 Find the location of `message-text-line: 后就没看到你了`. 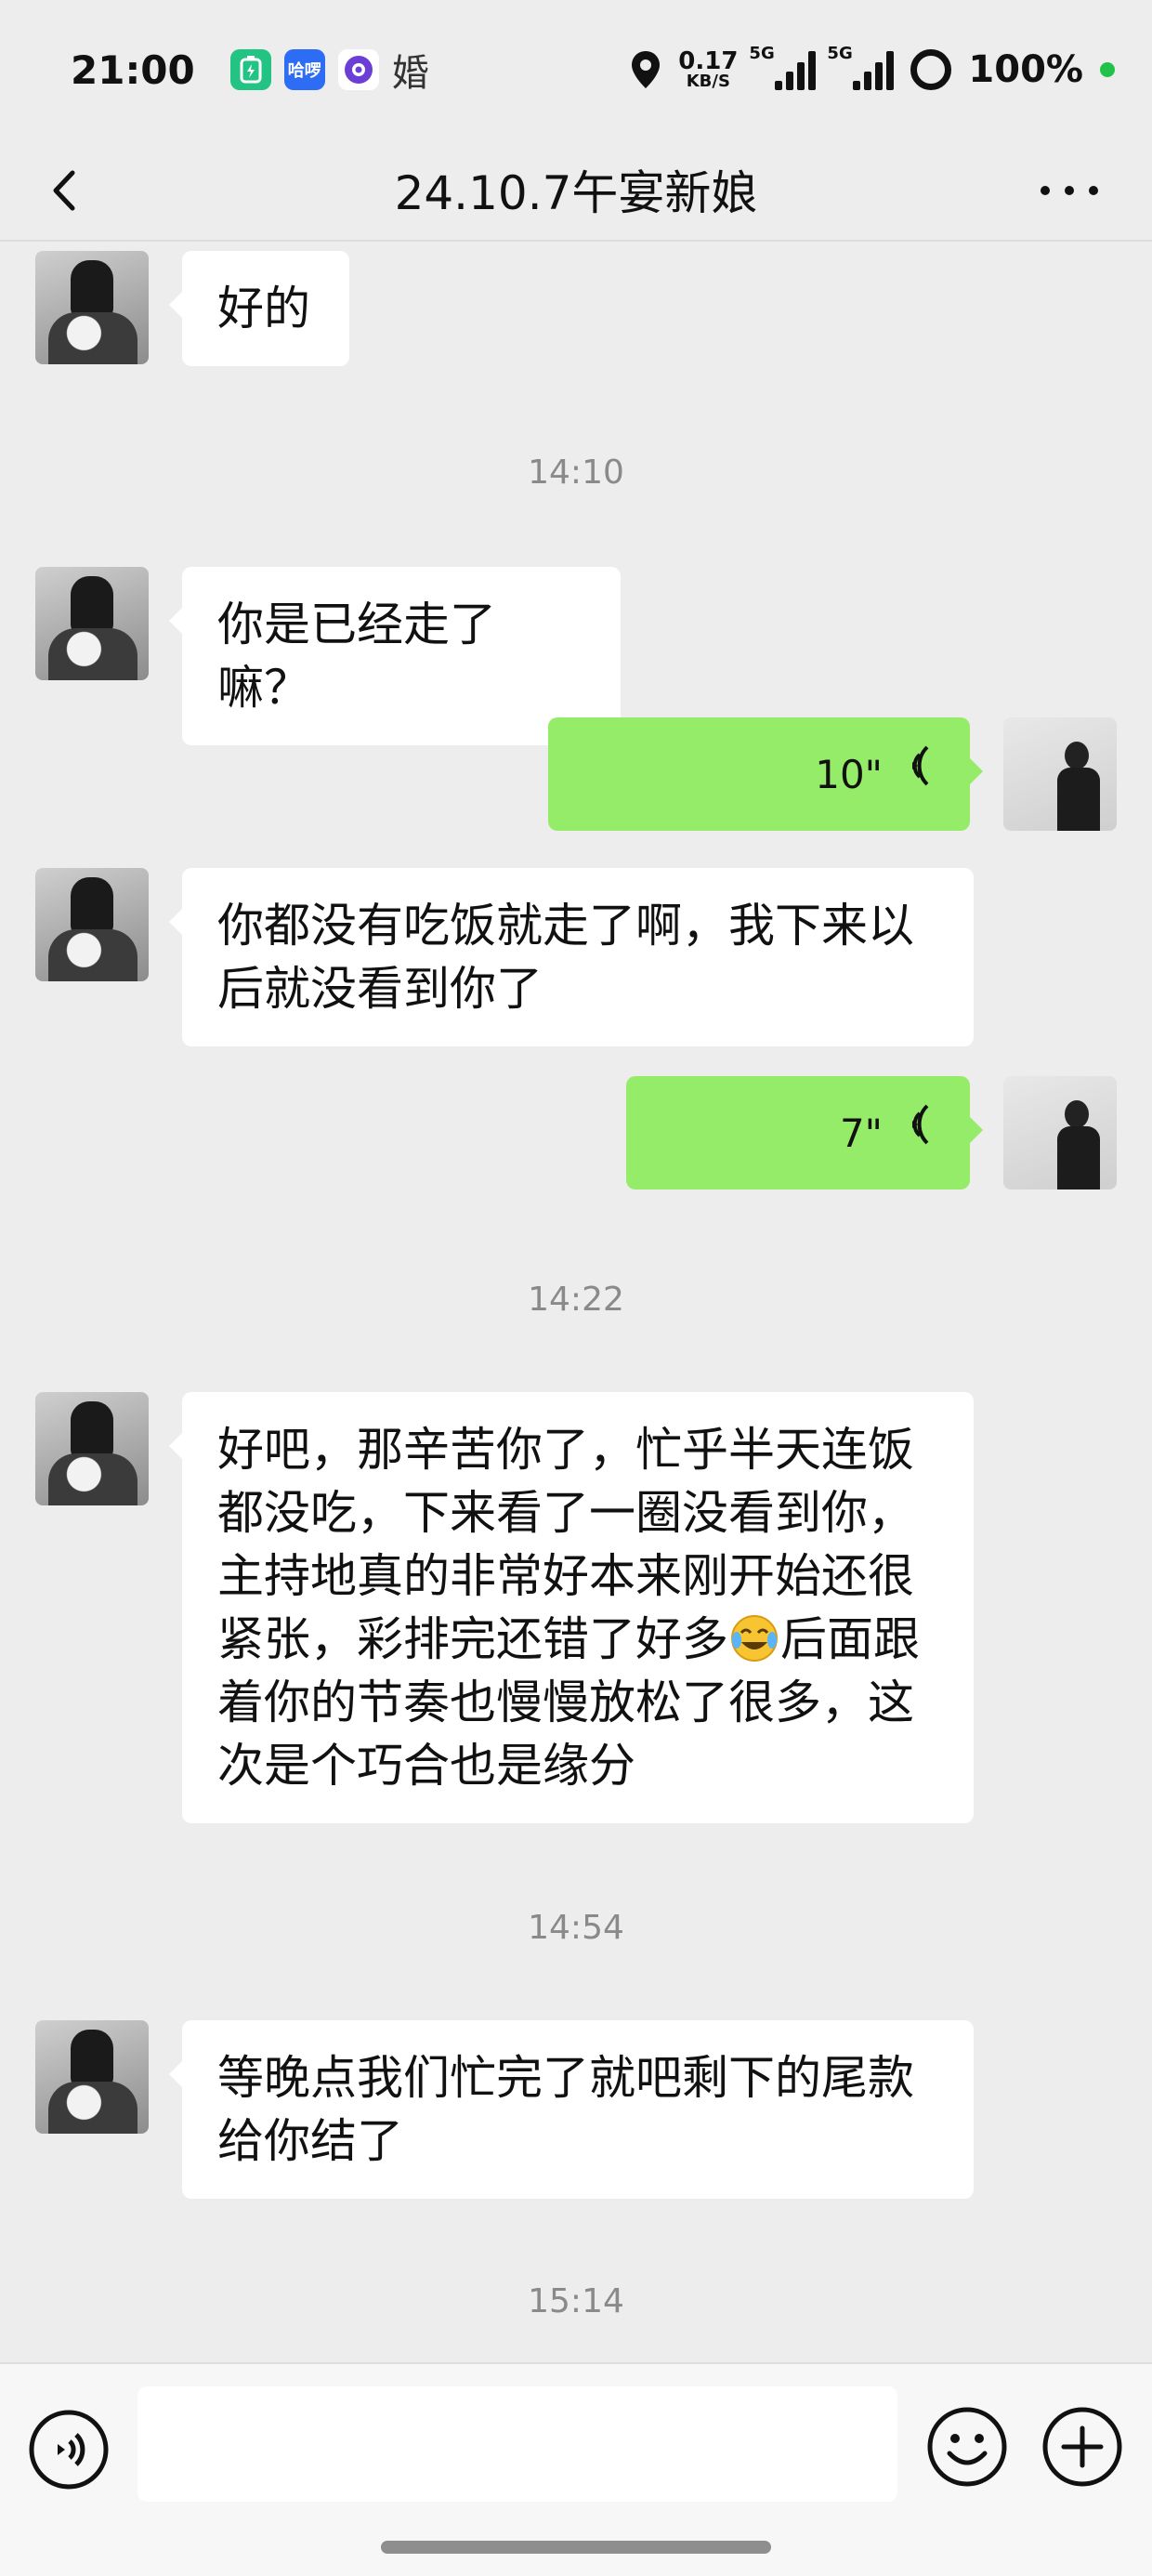

message-text-line: 后就没看到你了 is located at coordinates (380, 989).